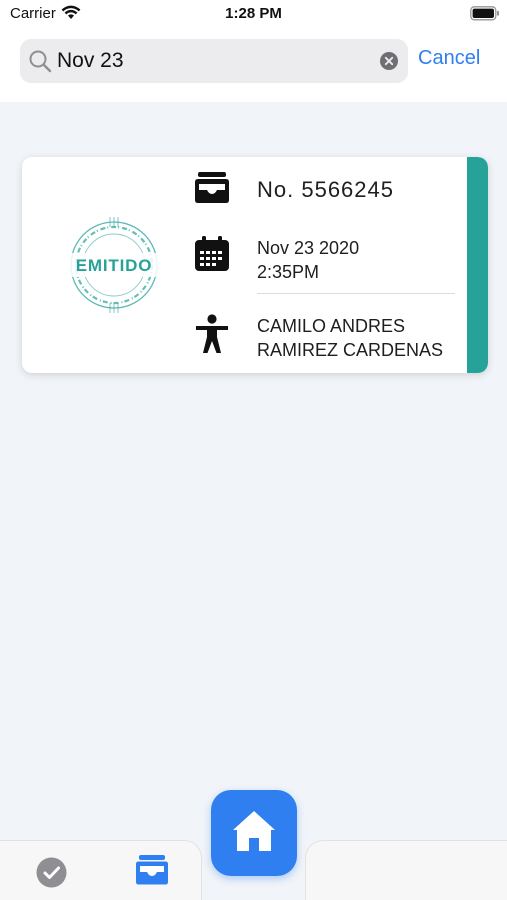 The image size is (507, 900). What do you see at coordinates (477, 265) in the screenshot?
I see `card-accent-bar` at bounding box center [477, 265].